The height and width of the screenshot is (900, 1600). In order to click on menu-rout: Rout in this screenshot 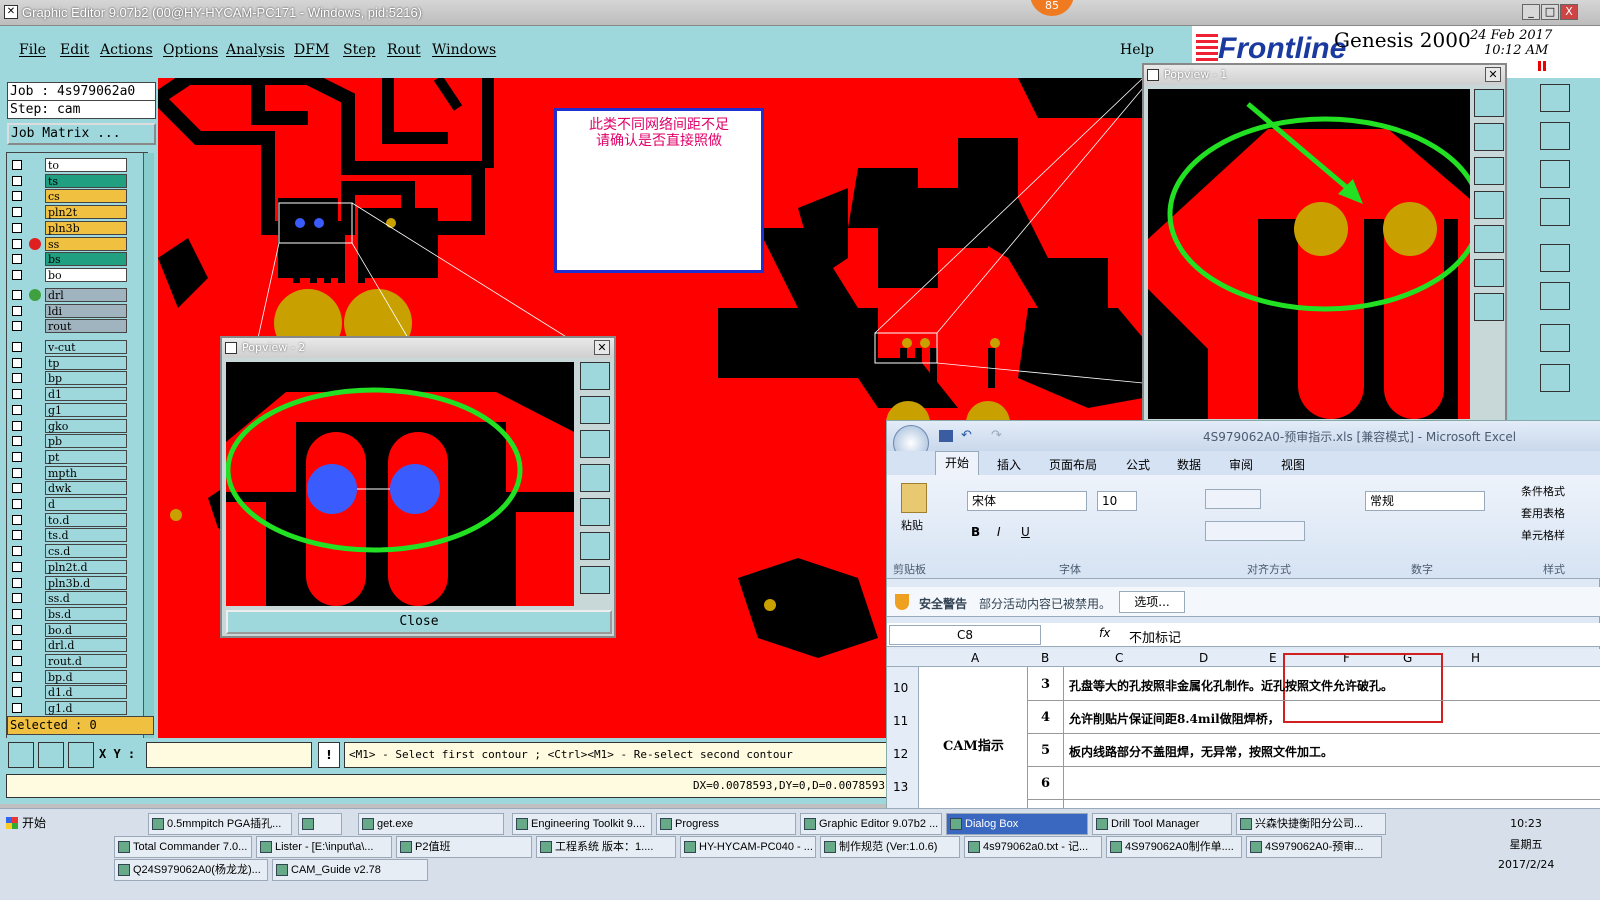, I will do `click(404, 50)`.